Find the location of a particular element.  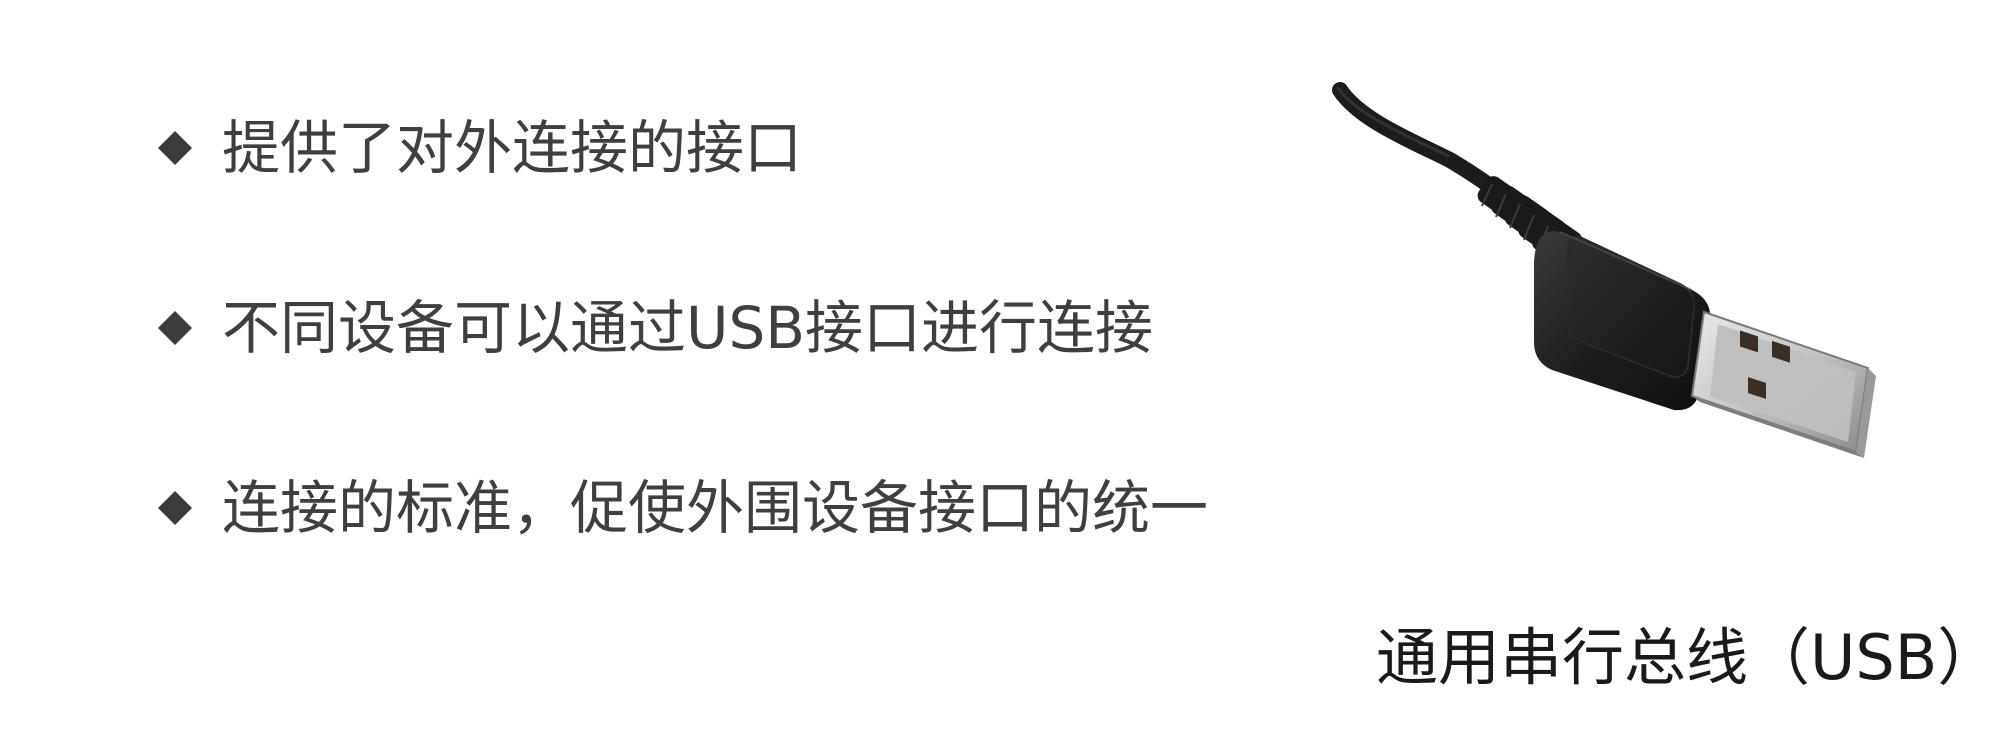

image-caption: 通用串行总线（USB） is located at coordinates (1687, 657).